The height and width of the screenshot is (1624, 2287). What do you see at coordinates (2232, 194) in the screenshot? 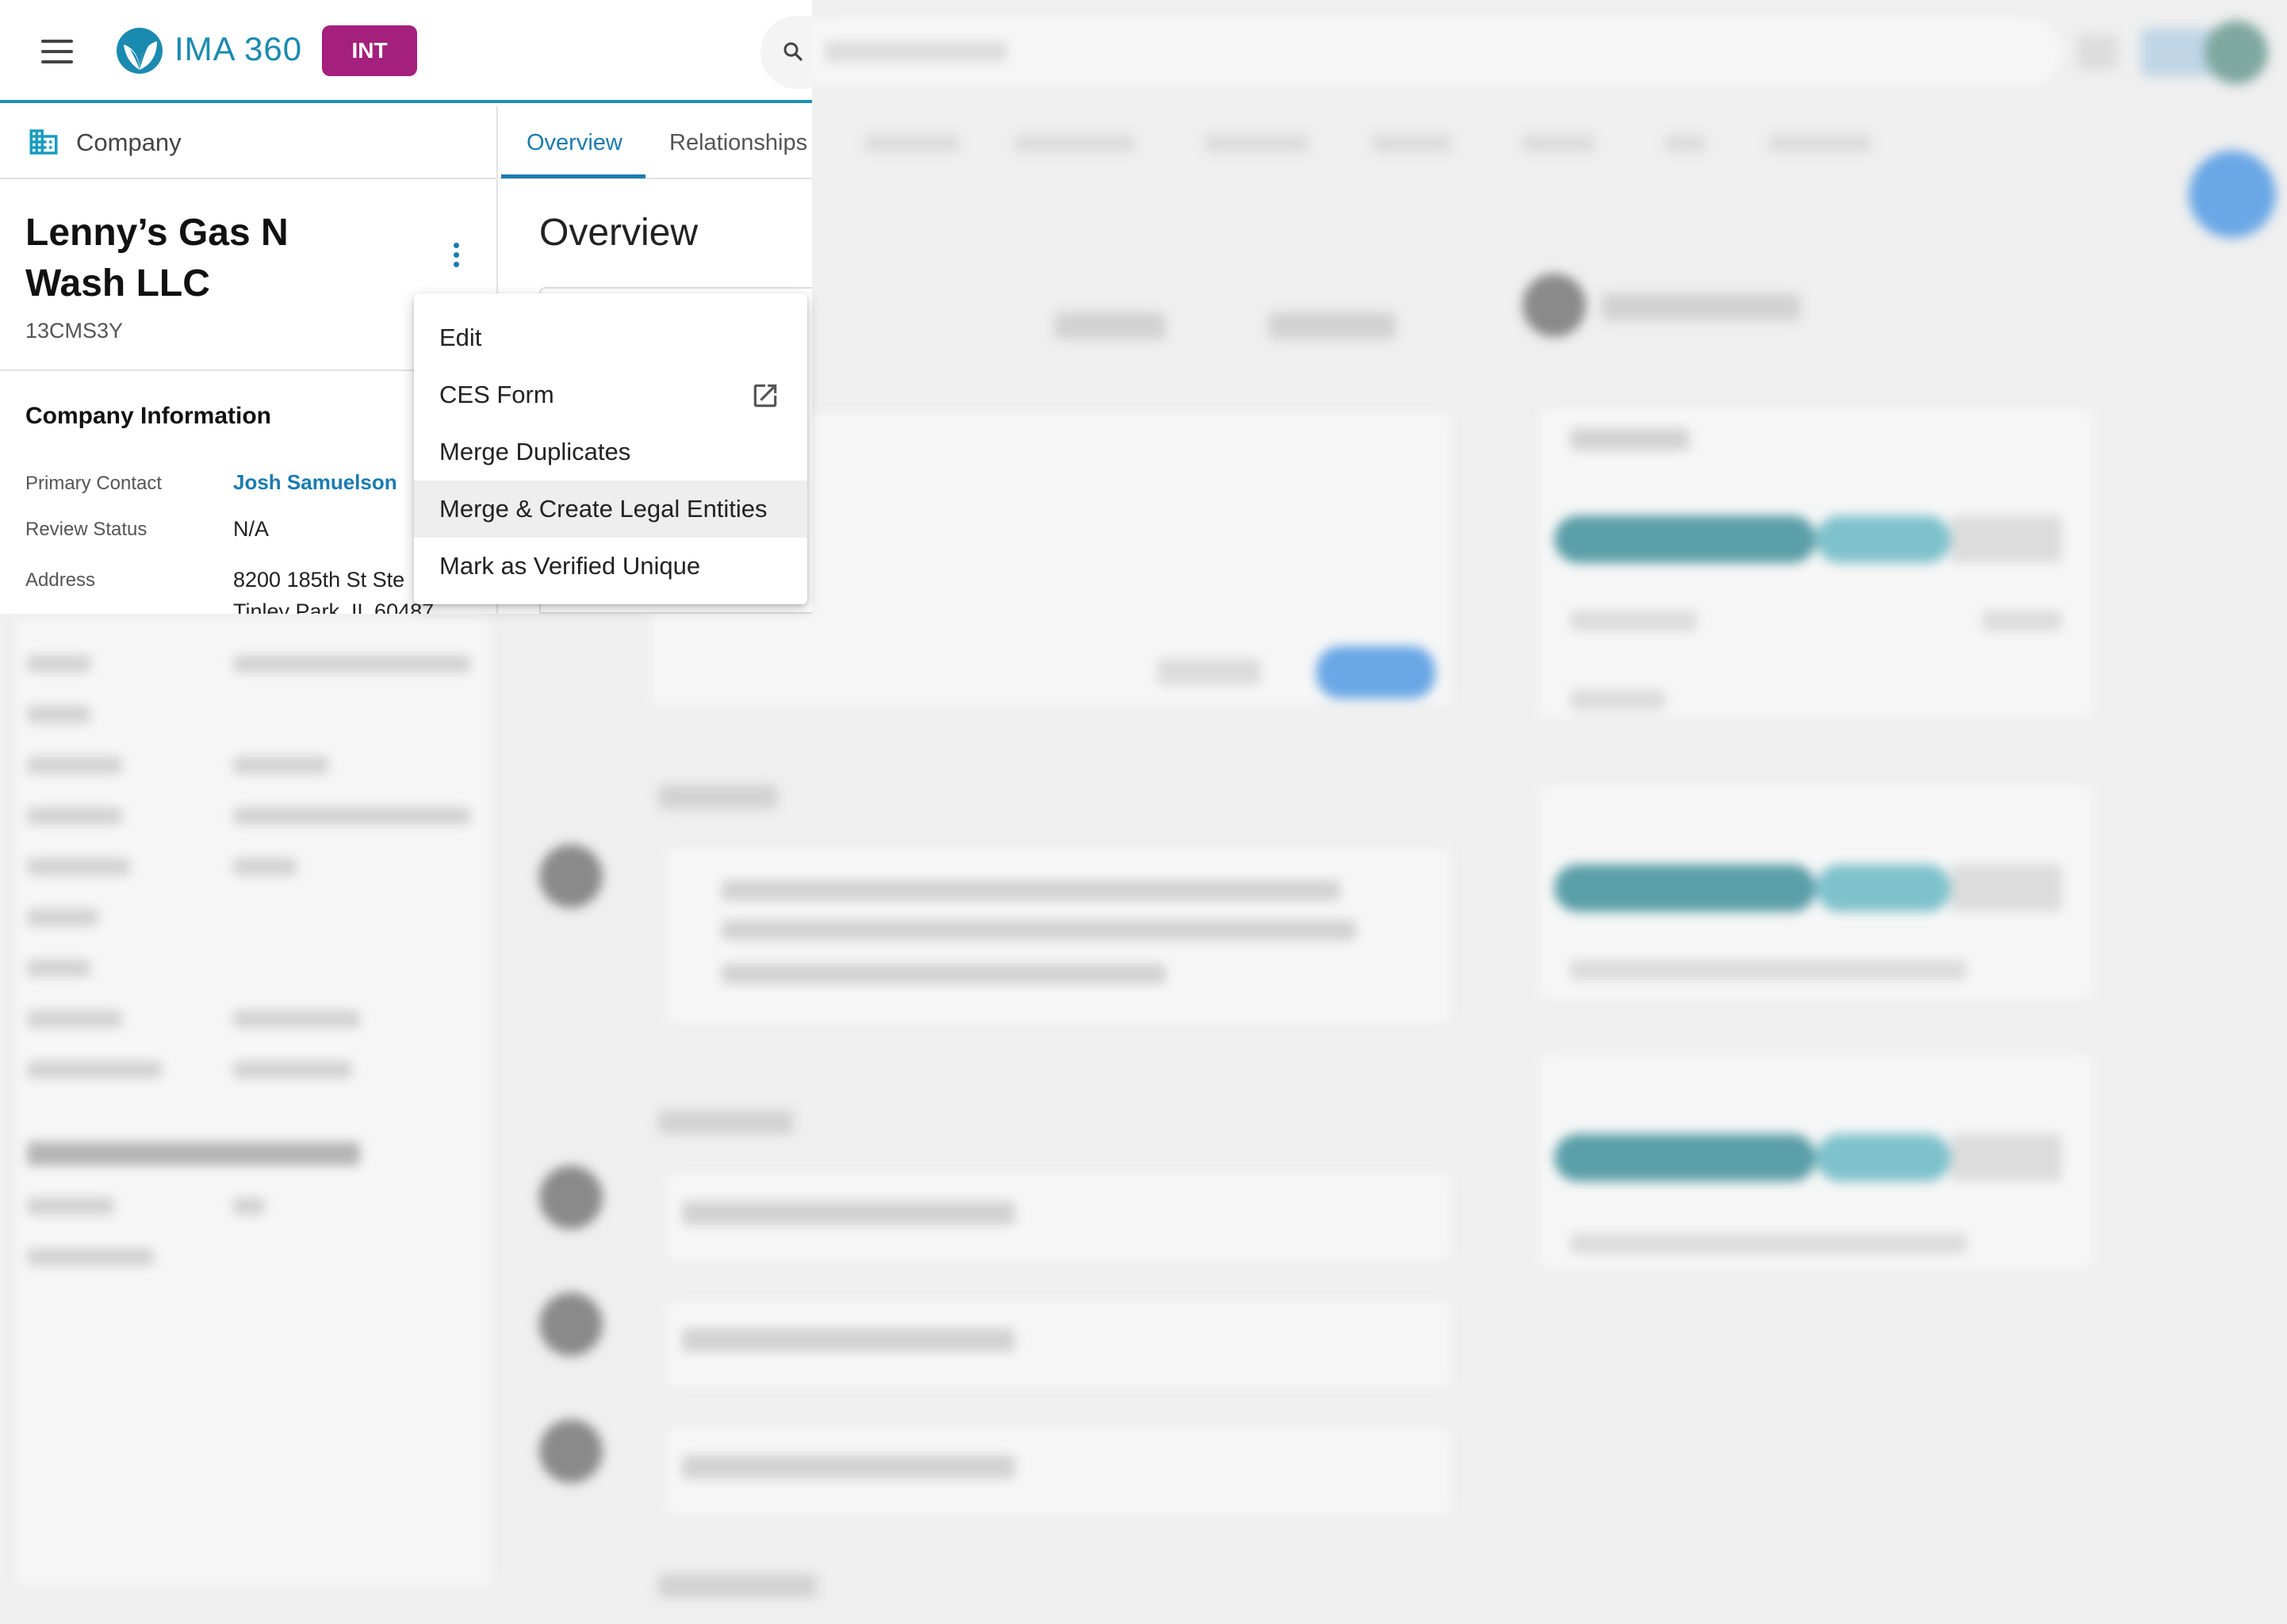
I see `fab-bg` at bounding box center [2232, 194].